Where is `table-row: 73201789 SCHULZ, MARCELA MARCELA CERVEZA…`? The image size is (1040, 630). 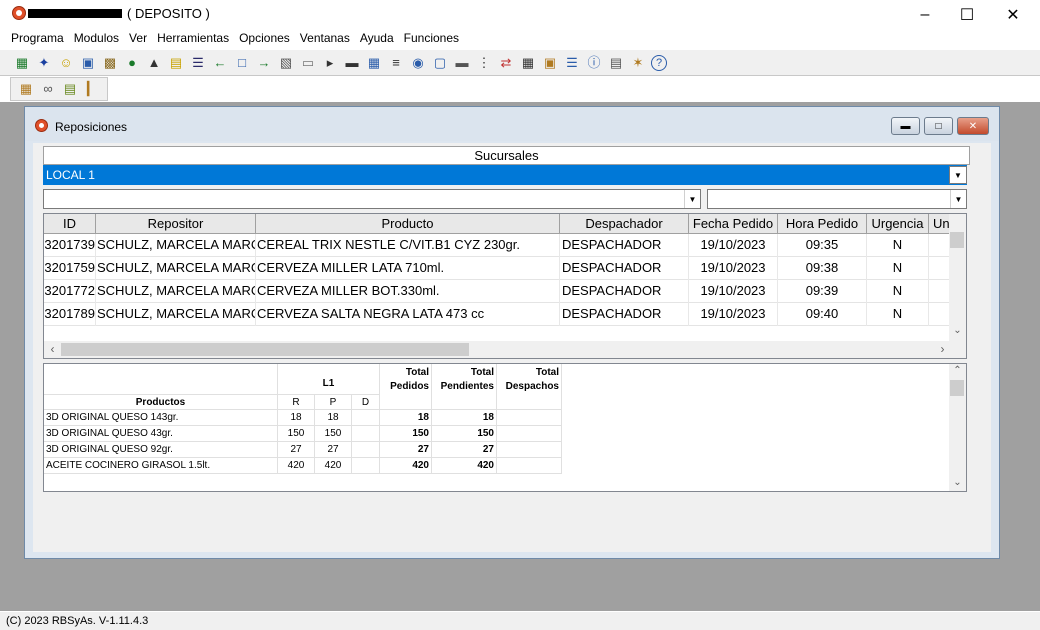 table-row: 73201789 SCHULZ, MARCELA MARCELA CERVEZA… is located at coordinates (497, 314).